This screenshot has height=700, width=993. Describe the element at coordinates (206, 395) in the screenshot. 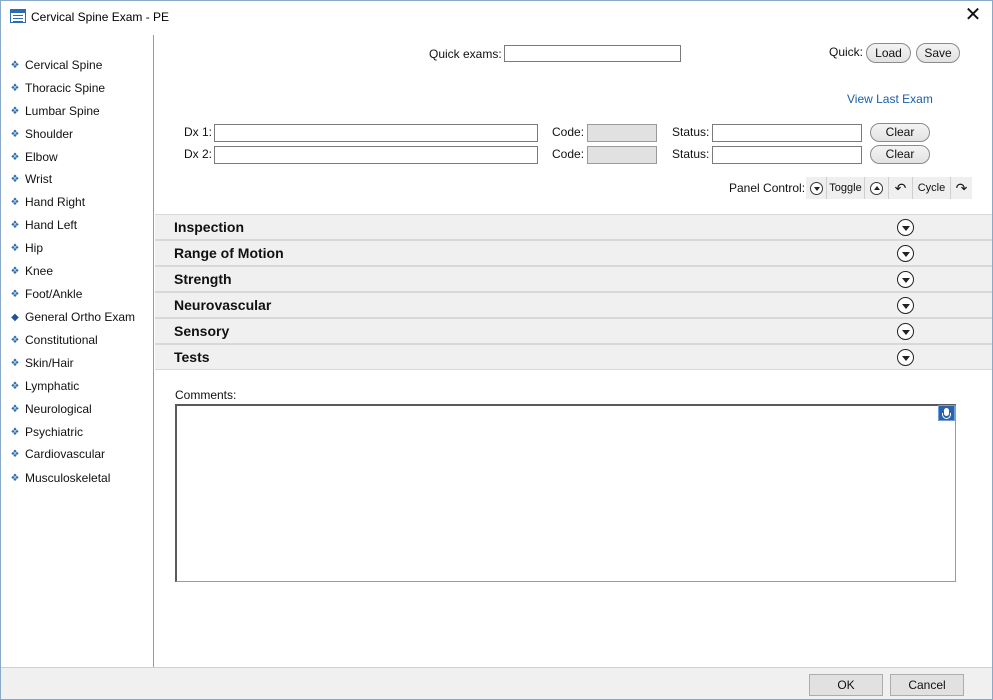

I see `comments-label: Comments:` at that location.